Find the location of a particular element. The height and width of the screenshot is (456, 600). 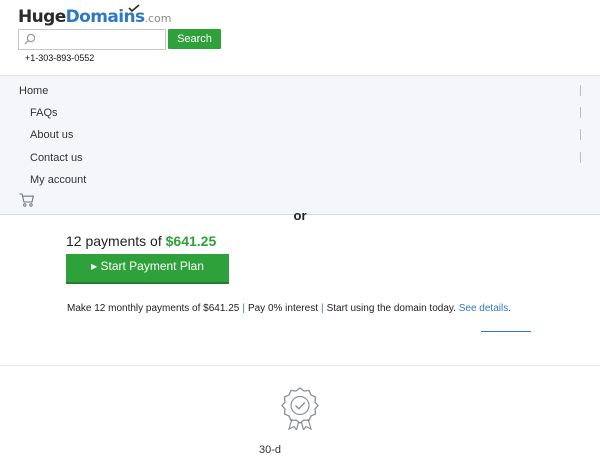

payment-amount: $641.25 is located at coordinates (191, 241).